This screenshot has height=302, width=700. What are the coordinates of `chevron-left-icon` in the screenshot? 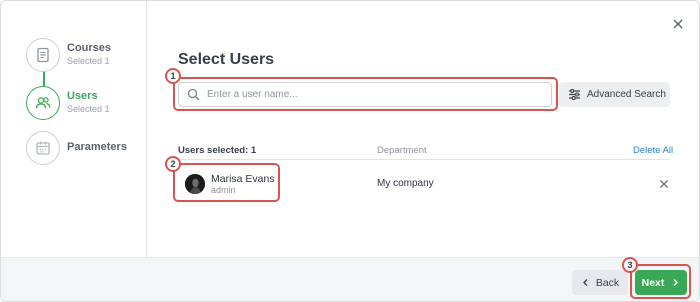 It's located at (585, 282).